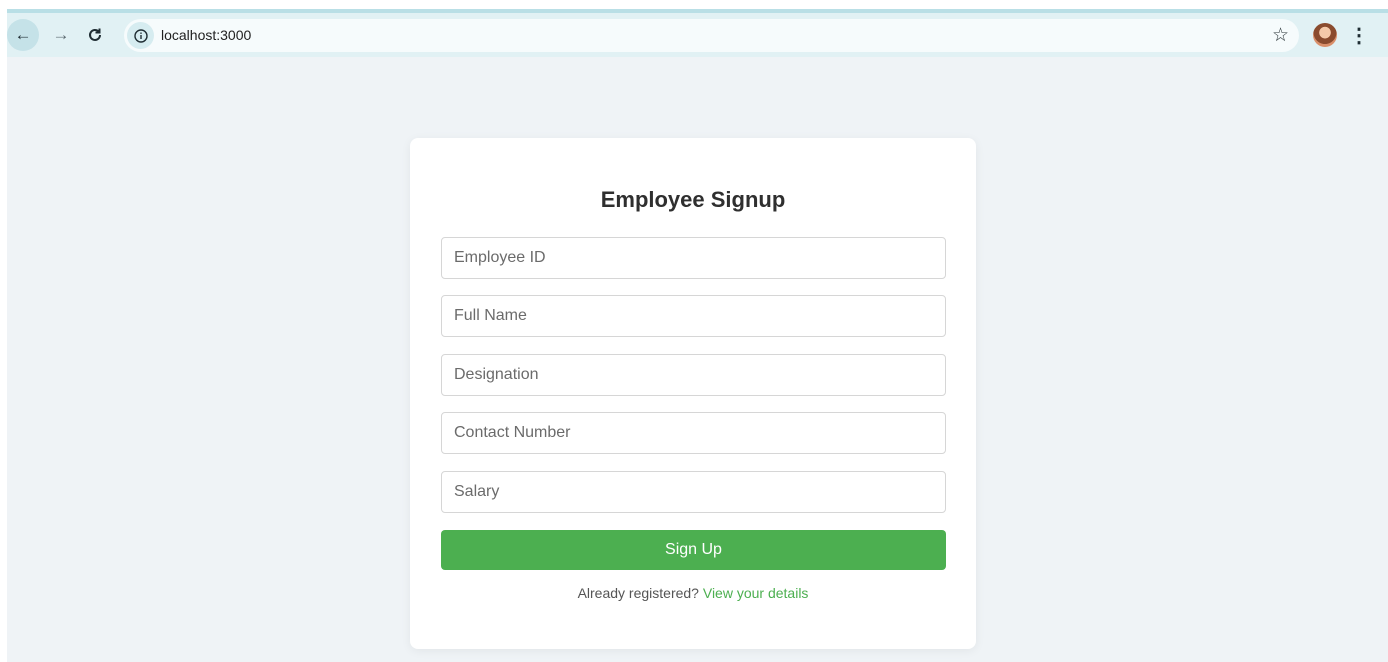 This screenshot has width=1388, height=662. Describe the element at coordinates (693, 492) in the screenshot. I see `salary-input` at that location.